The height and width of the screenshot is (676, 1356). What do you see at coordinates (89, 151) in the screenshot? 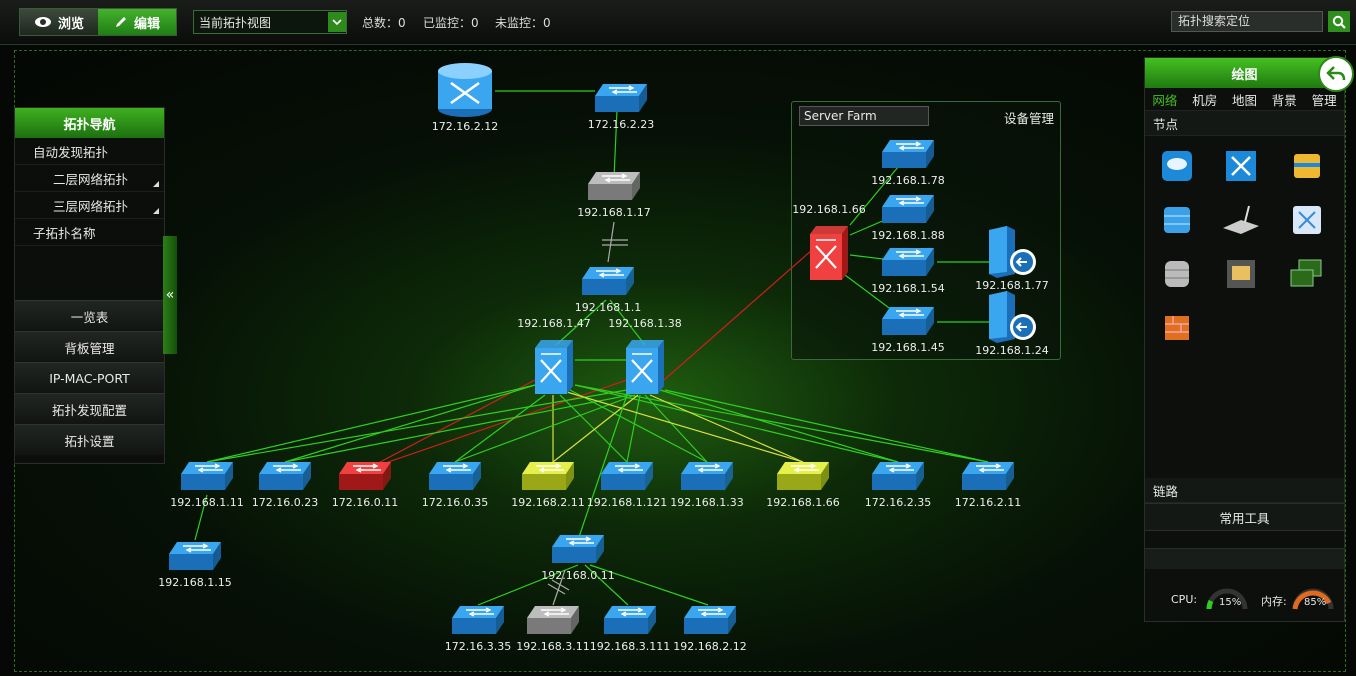
I see `nav-item-auto-discover: 自动发现拓扑` at bounding box center [89, 151].